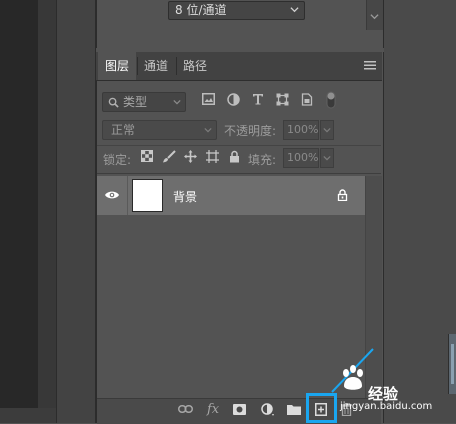 Image resolution: width=456 pixels, height=424 pixels. Describe the element at coordinates (301, 130) in the screenshot. I see `opacity-input: 100%` at that location.